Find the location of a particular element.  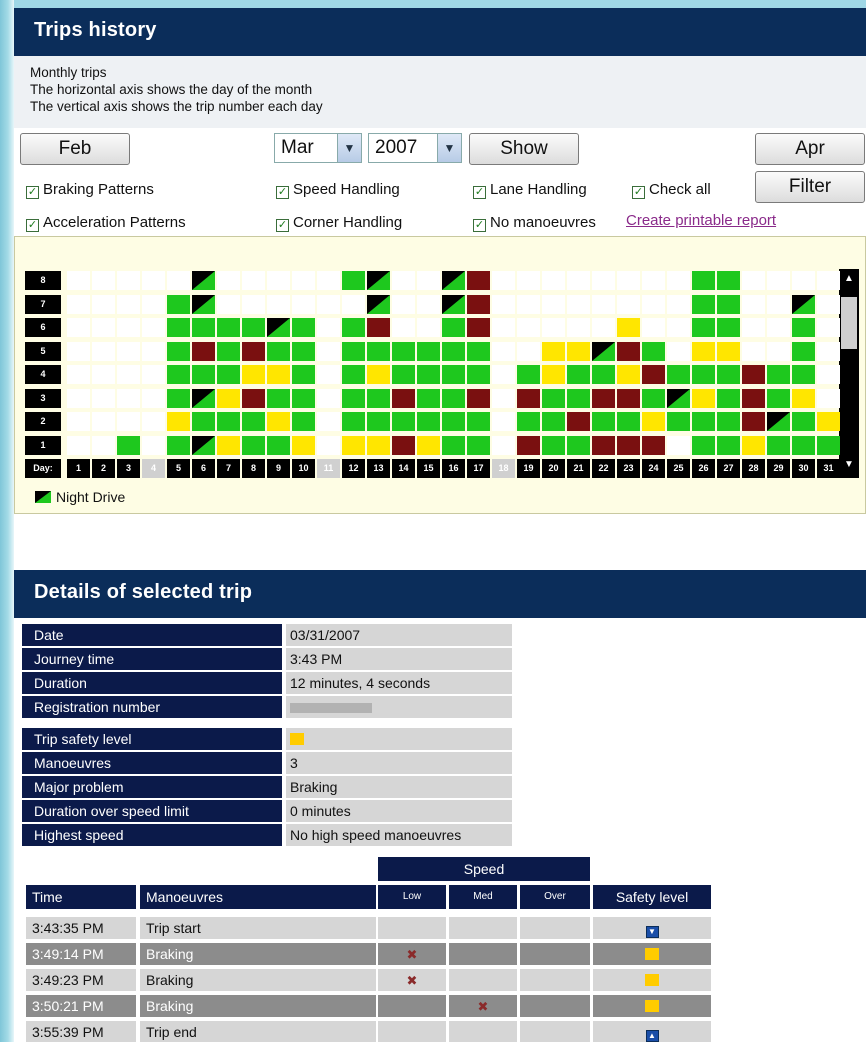

filter-button: Filter is located at coordinates (810, 187).